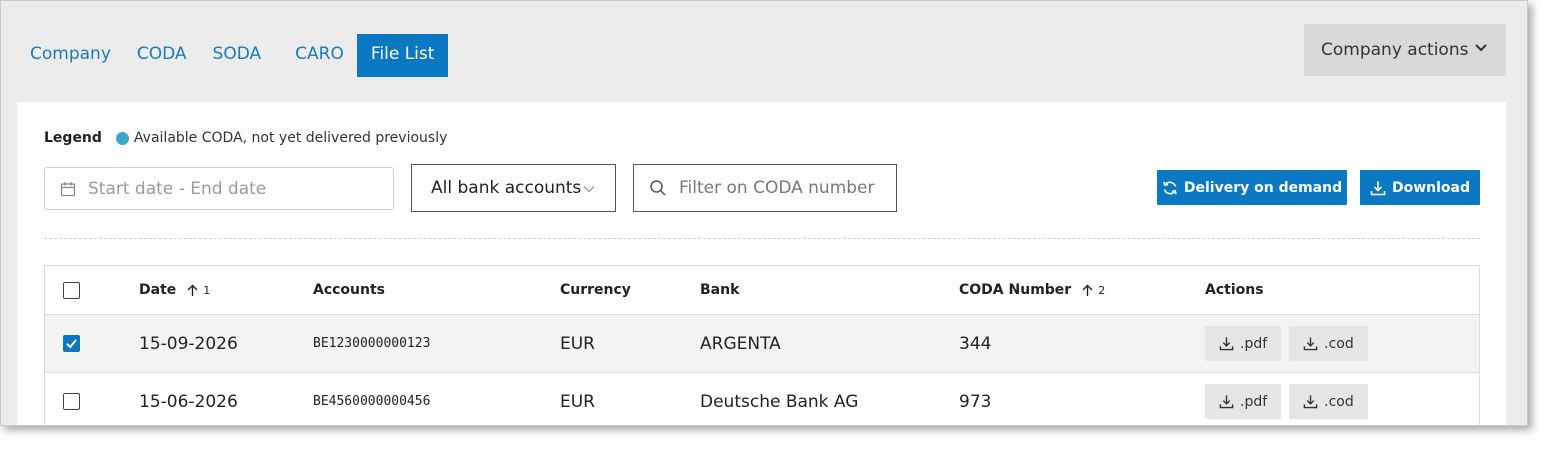  I want to click on row-coda-number: 344, so click(975, 343).